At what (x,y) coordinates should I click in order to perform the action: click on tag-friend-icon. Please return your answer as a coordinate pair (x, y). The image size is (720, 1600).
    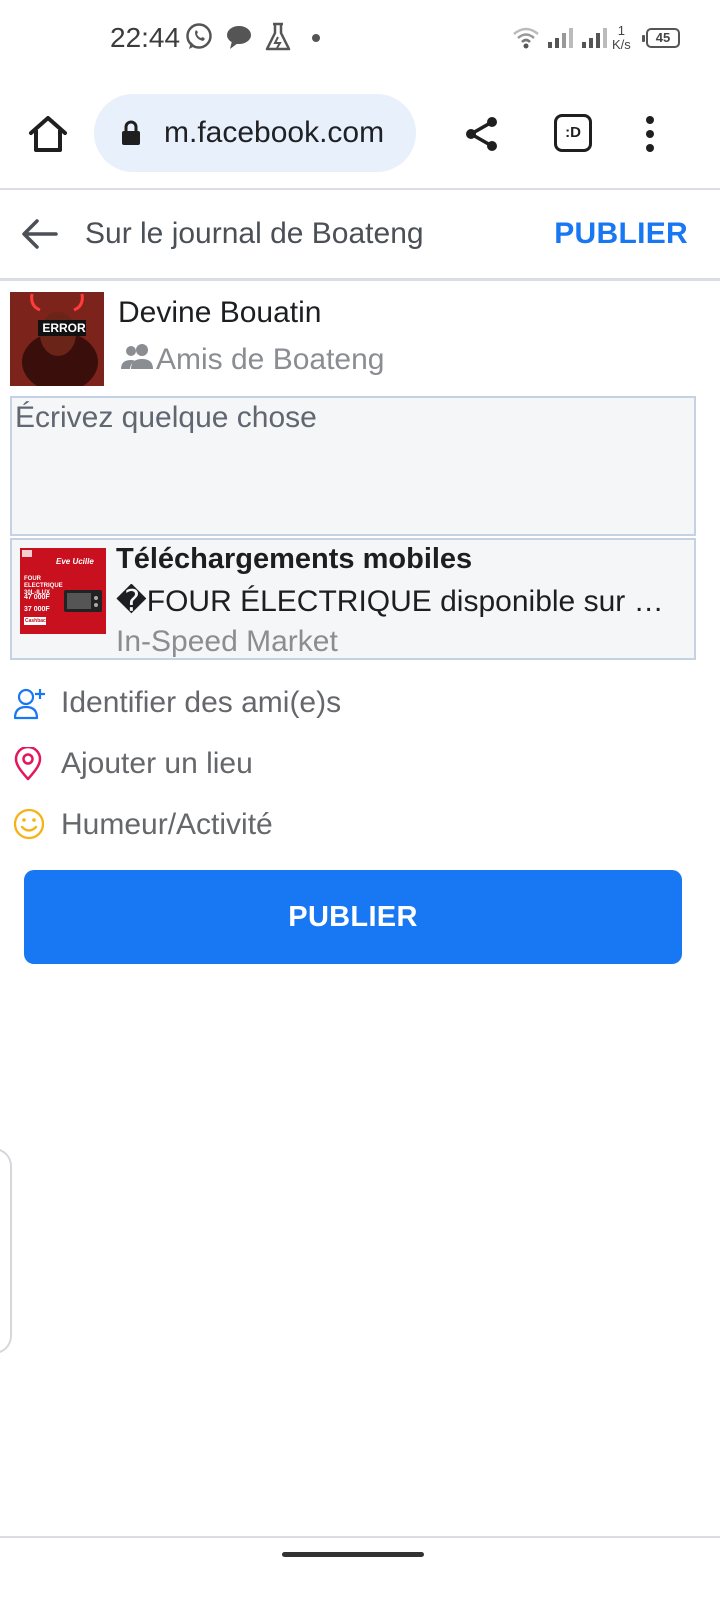
    Looking at the image, I should click on (30, 705).